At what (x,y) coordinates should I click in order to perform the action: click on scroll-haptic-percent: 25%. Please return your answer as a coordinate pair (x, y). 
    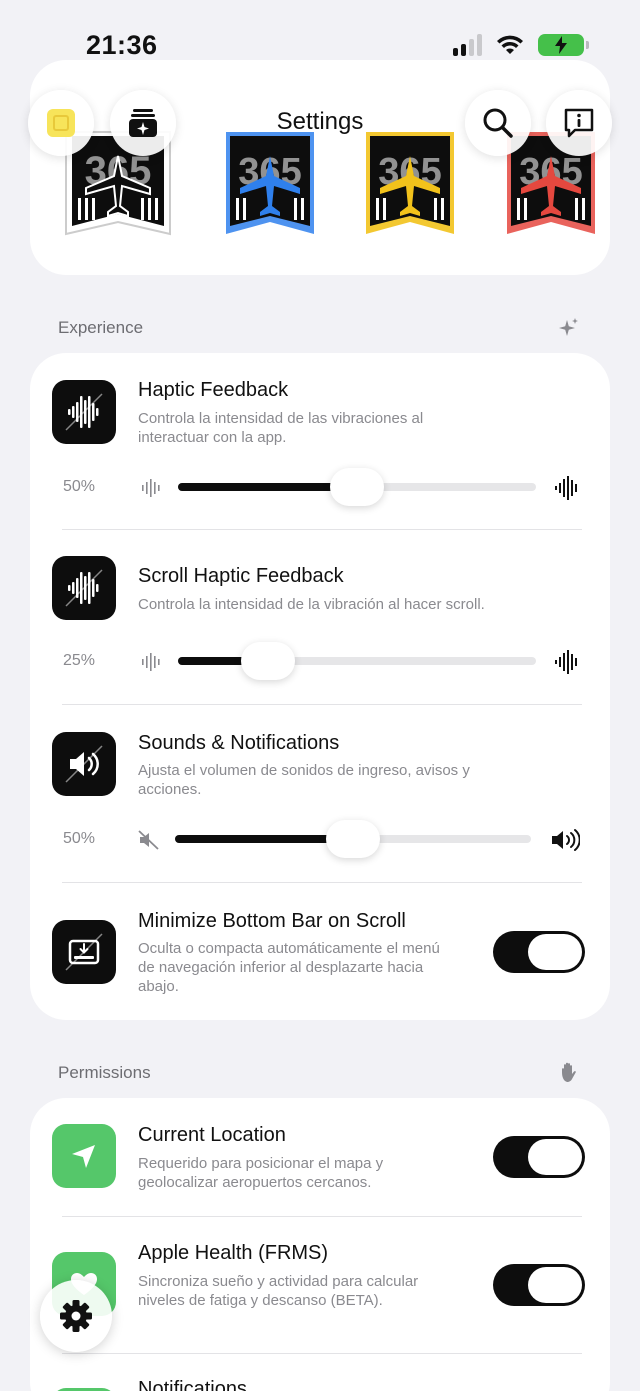
    Looking at the image, I should click on (79, 660).